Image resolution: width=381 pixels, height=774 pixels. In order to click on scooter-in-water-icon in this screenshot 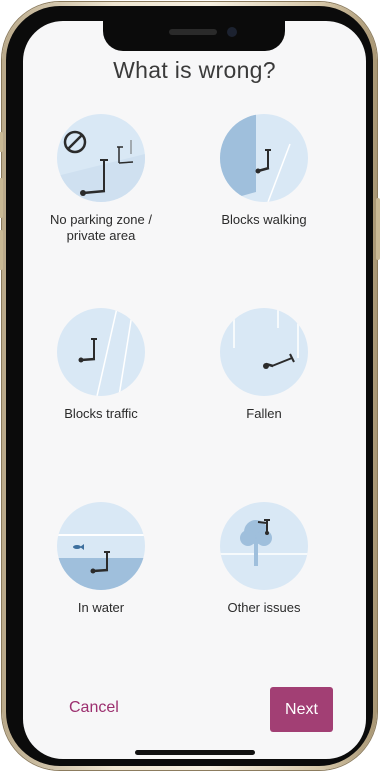, I will do `click(101, 546)`.